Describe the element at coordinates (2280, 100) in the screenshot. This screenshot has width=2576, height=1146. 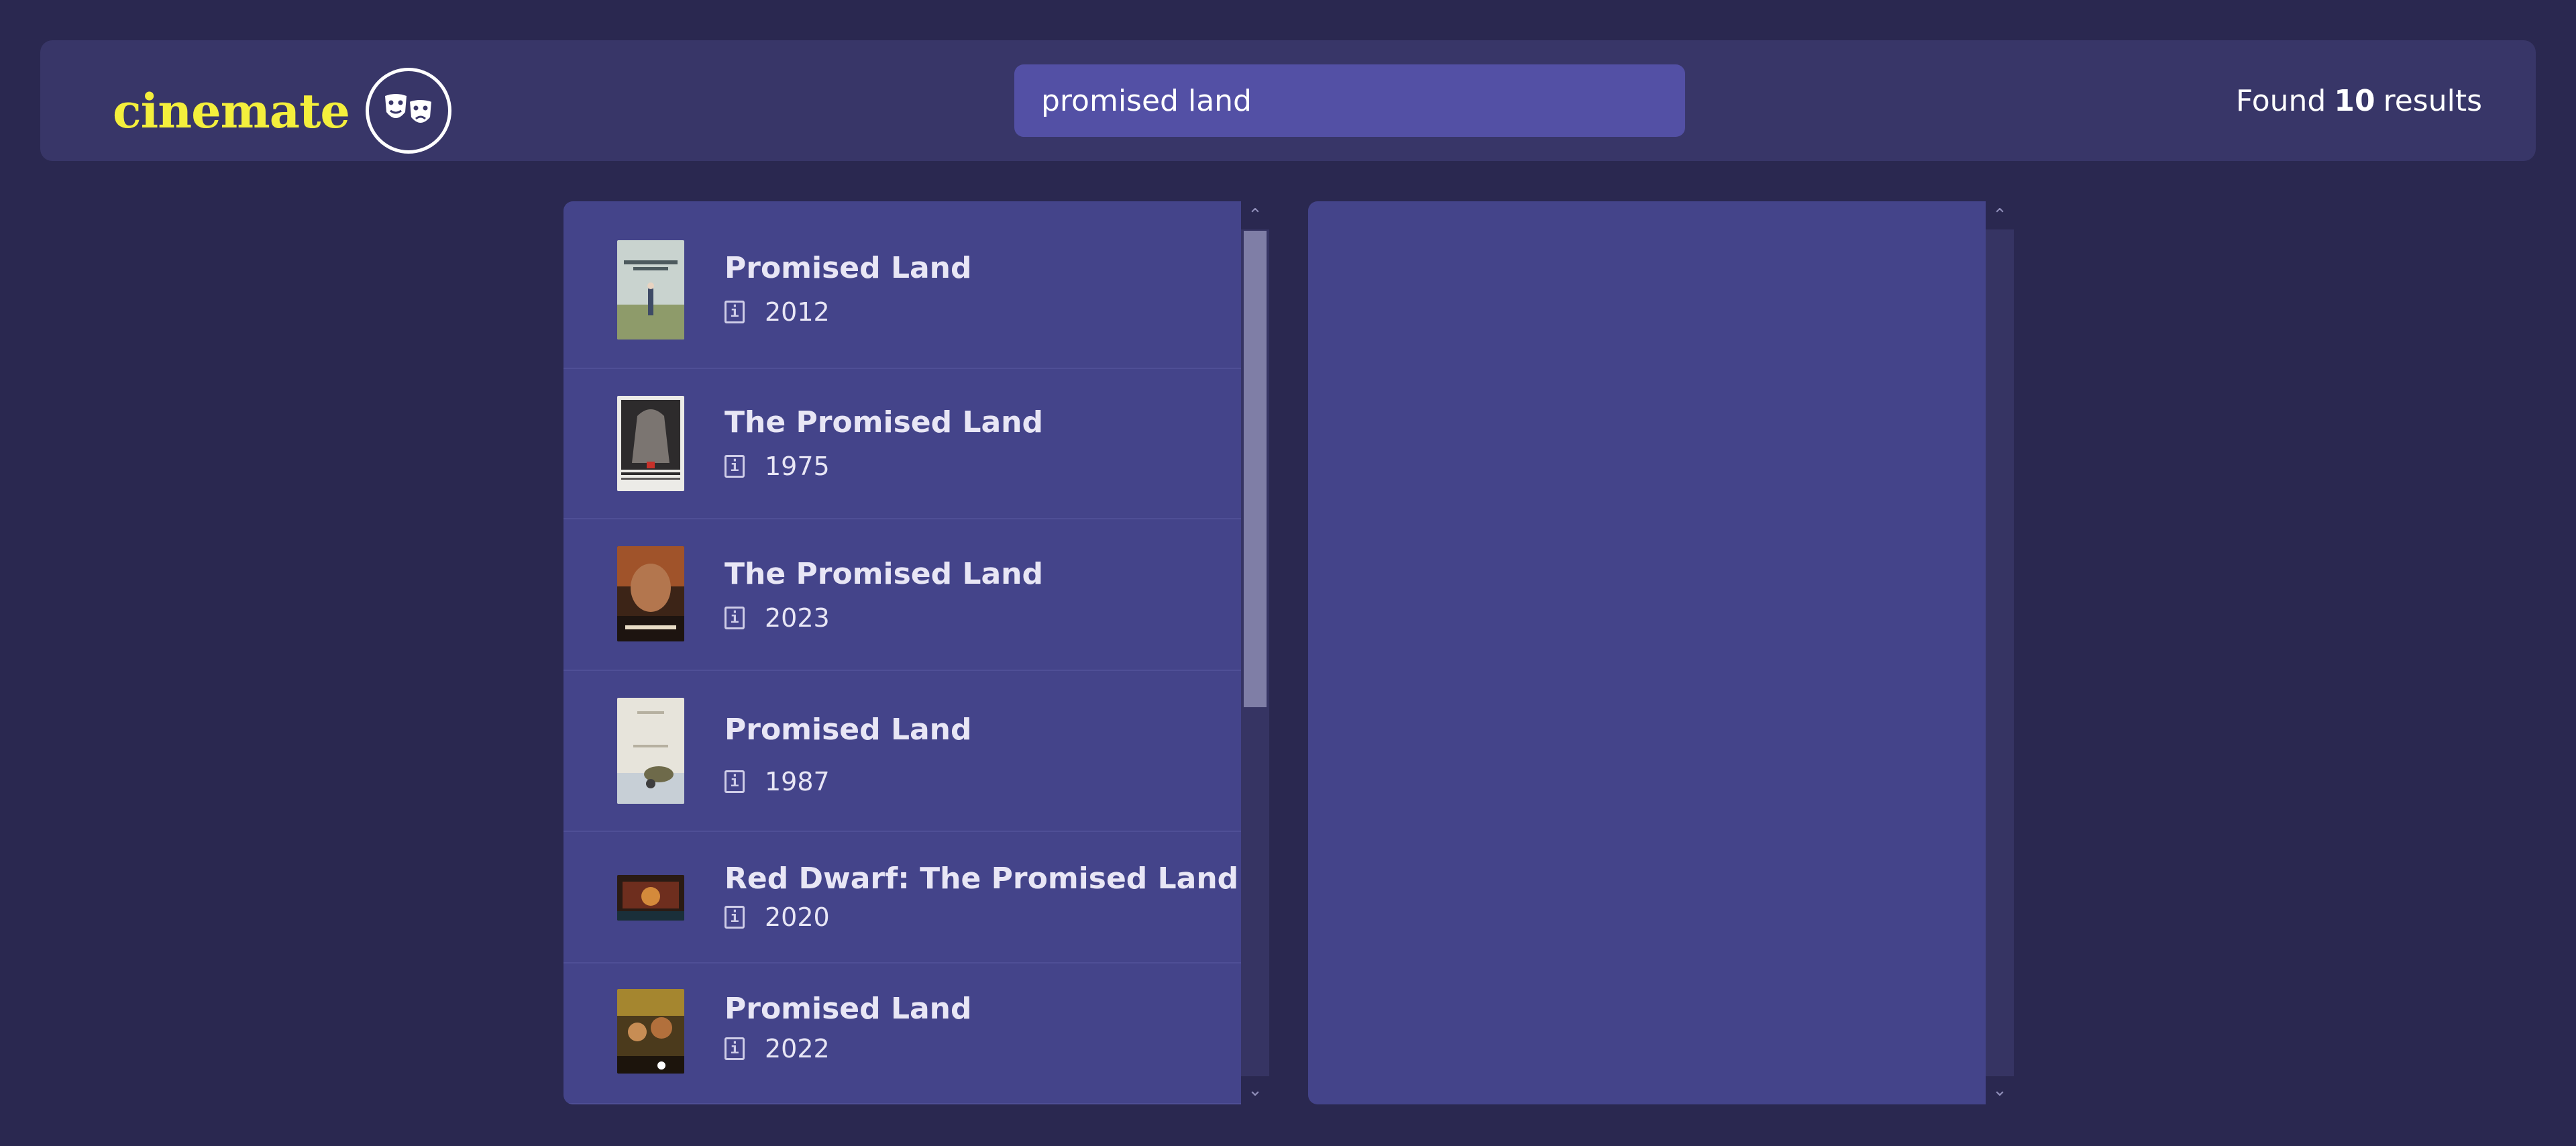
I see `results-prefix: Found` at that location.